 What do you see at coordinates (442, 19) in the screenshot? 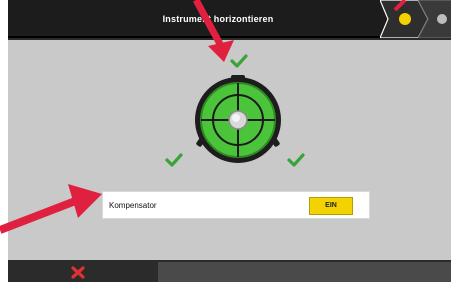
I see `next-step-icon` at bounding box center [442, 19].